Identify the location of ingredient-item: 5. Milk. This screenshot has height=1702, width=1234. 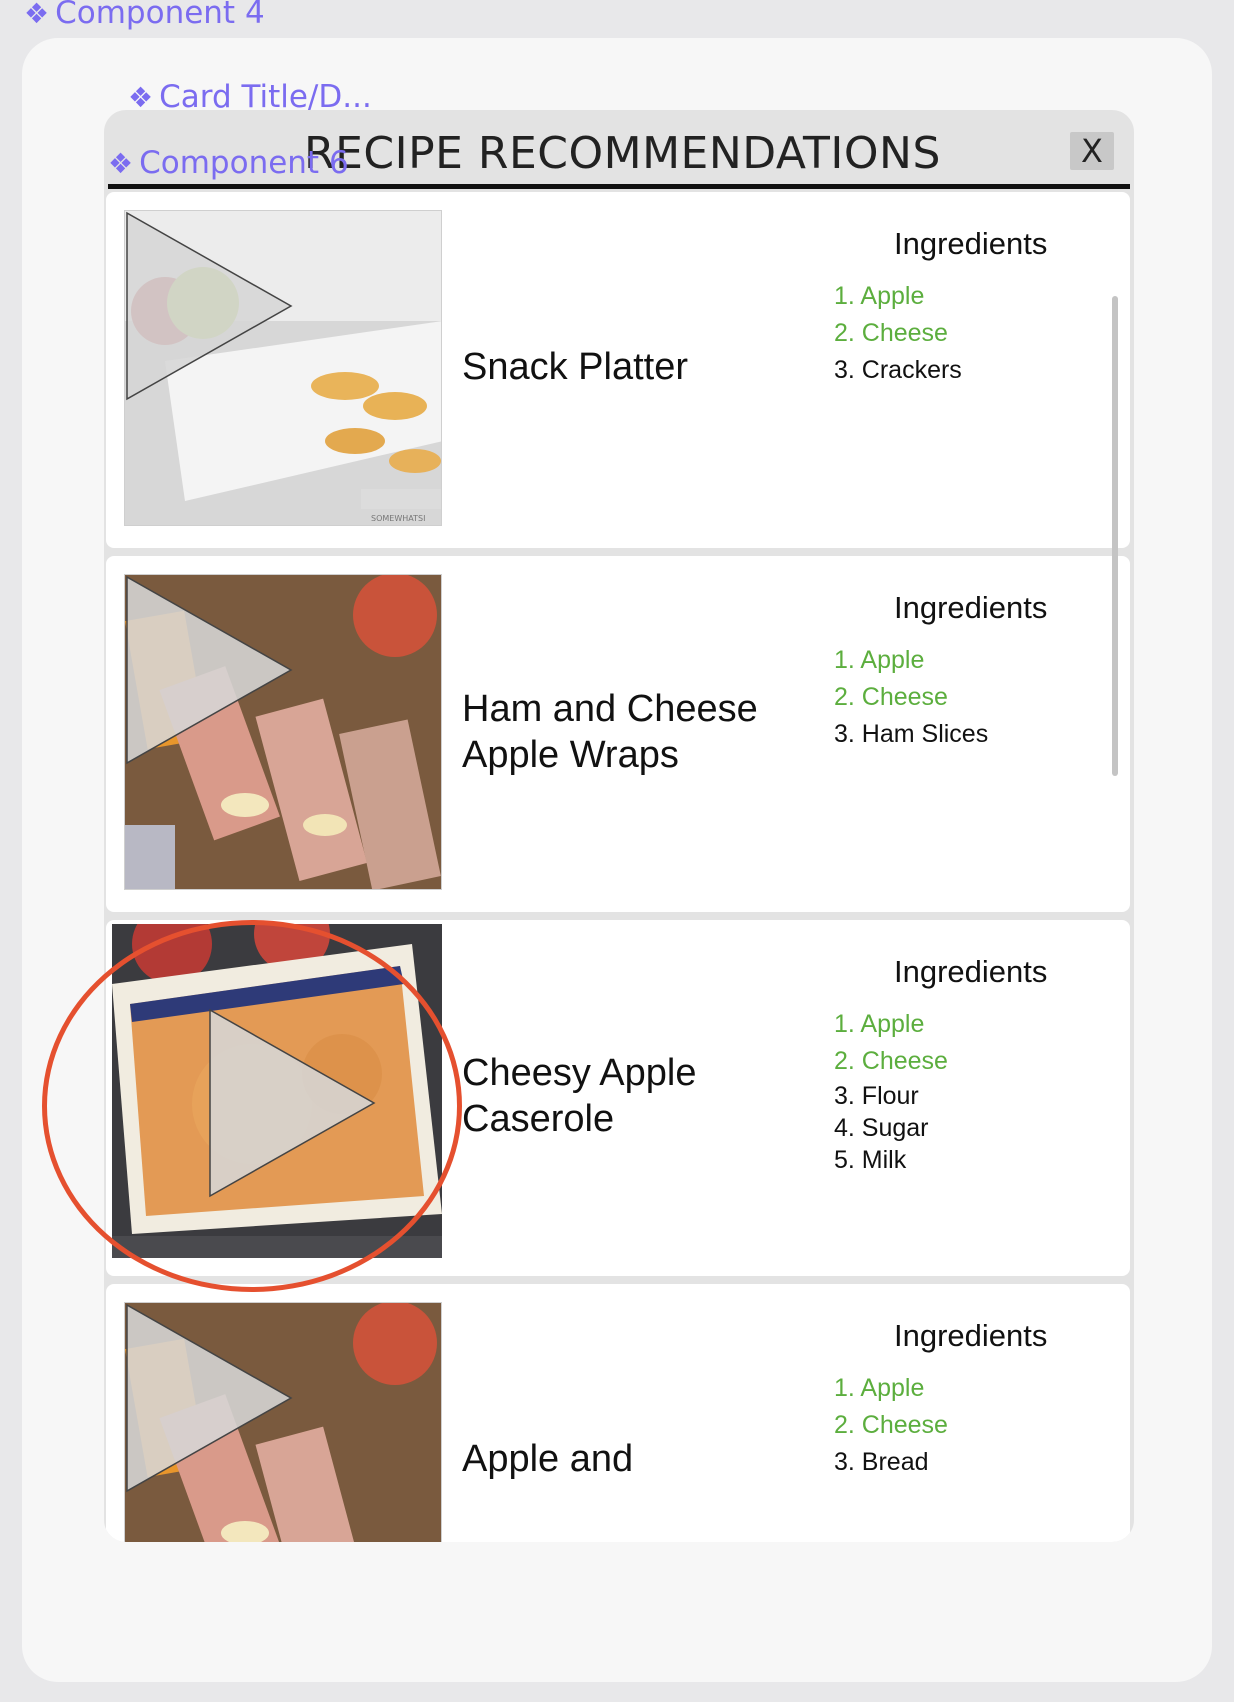
(870, 1160).